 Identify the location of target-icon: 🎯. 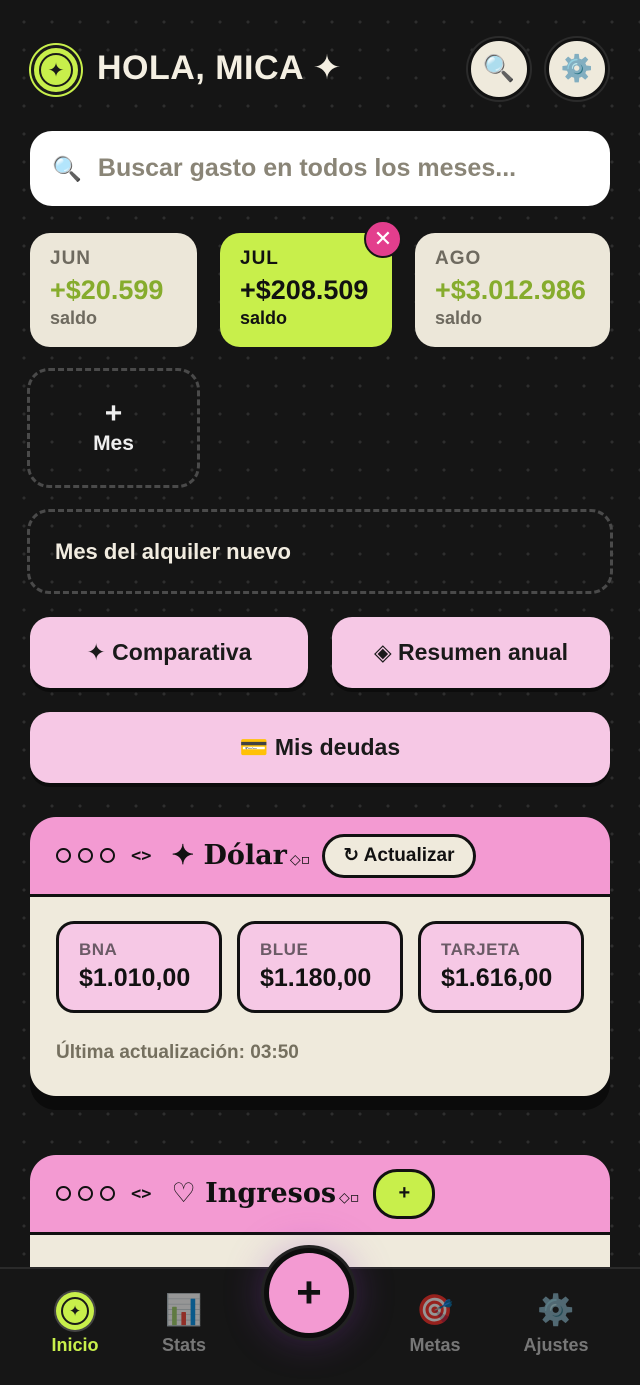
(435, 1310).